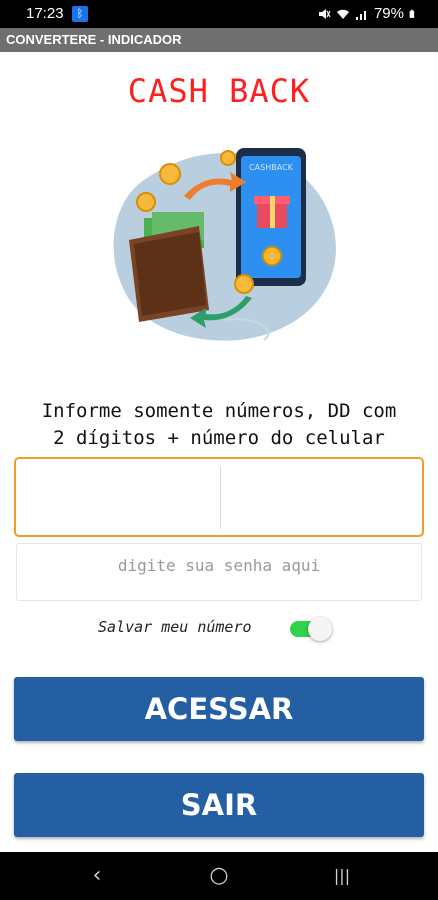  What do you see at coordinates (118, 498) in the screenshot?
I see `ddd-input` at bounding box center [118, 498].